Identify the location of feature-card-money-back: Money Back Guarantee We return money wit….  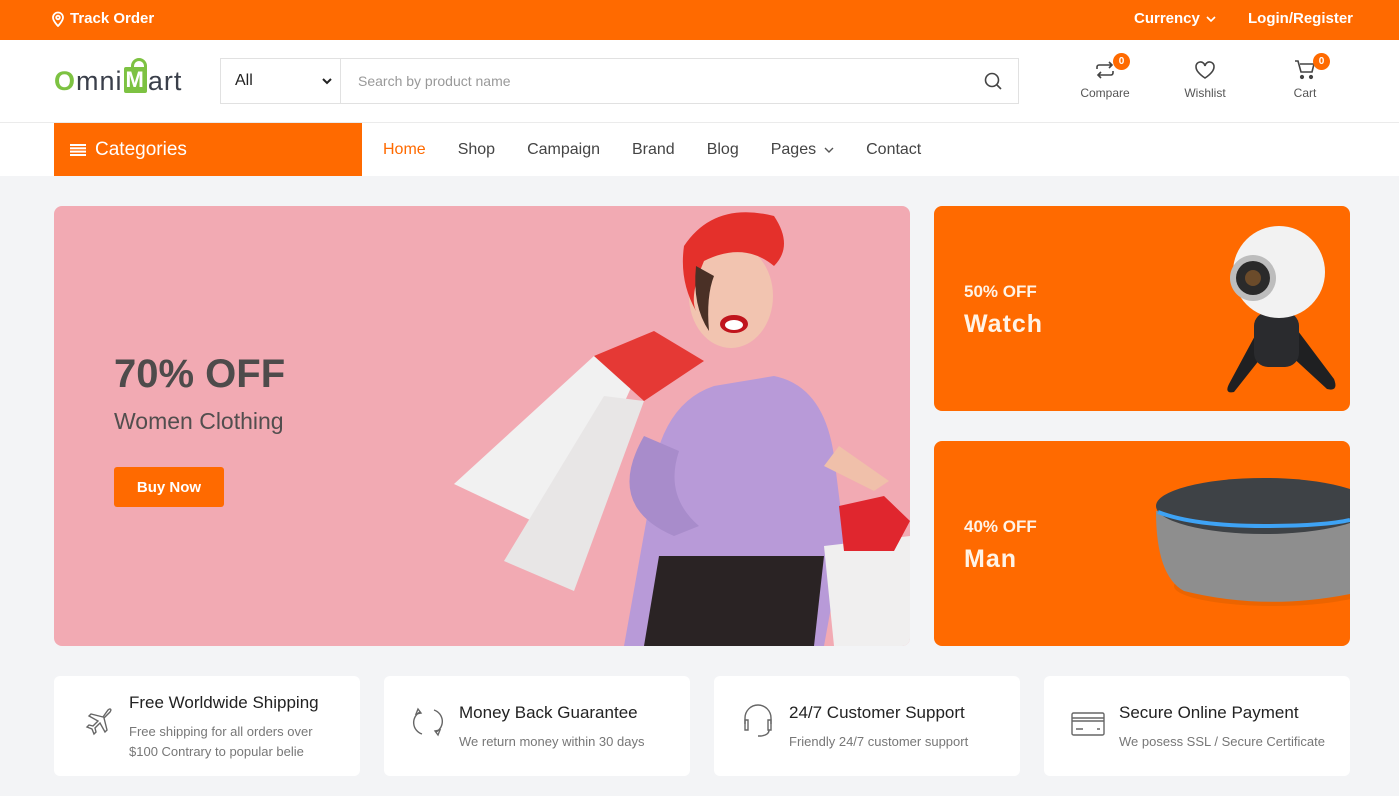
(537, 726).